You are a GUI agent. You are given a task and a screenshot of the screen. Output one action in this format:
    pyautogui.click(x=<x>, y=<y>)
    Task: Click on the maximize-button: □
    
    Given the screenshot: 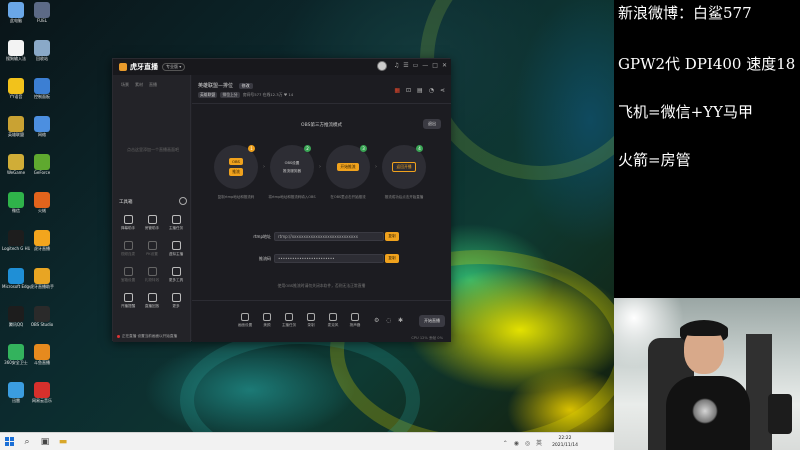 What is the action you would take?
    pyautogui.click(x=435, y=65)
    